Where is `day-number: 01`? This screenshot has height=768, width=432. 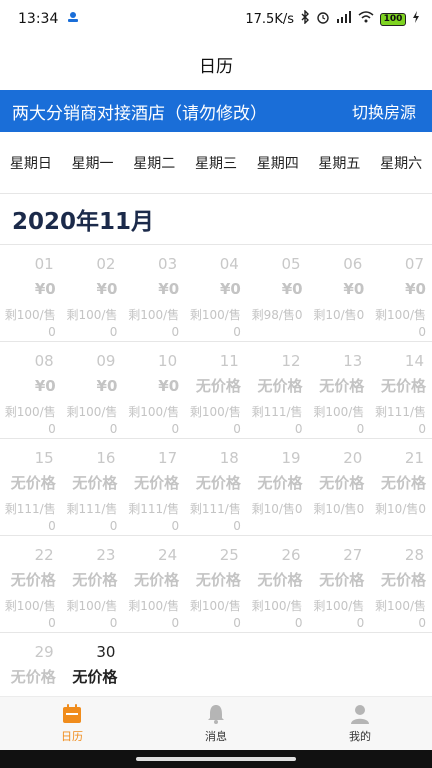 day-number: 01 is located at coordinates (44, 264).